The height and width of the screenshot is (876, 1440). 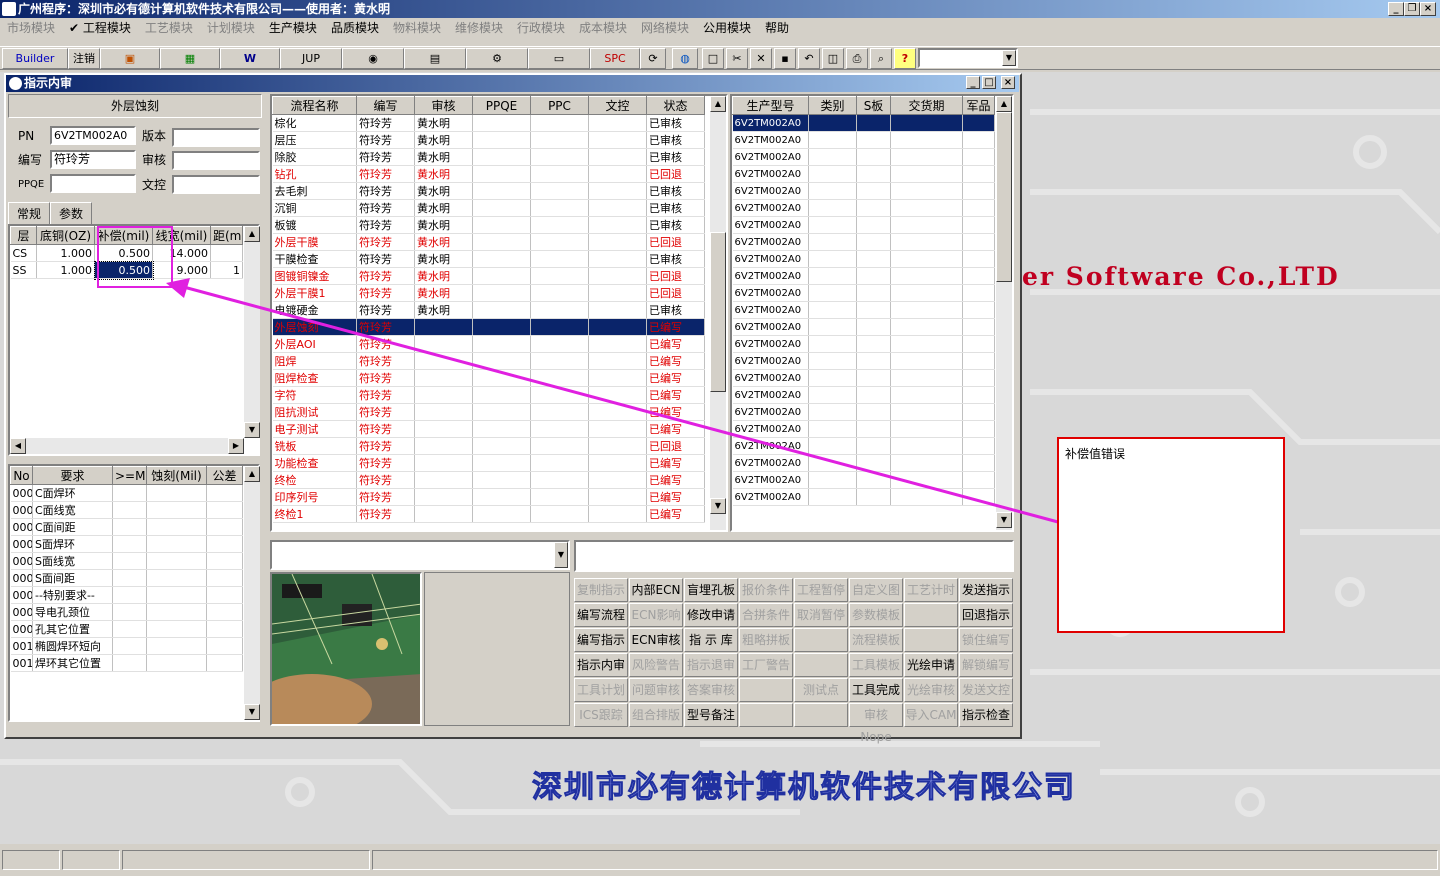 I want to click on flow-row: 铣板 符玲芳 已回退, so click(x=488, y=446).